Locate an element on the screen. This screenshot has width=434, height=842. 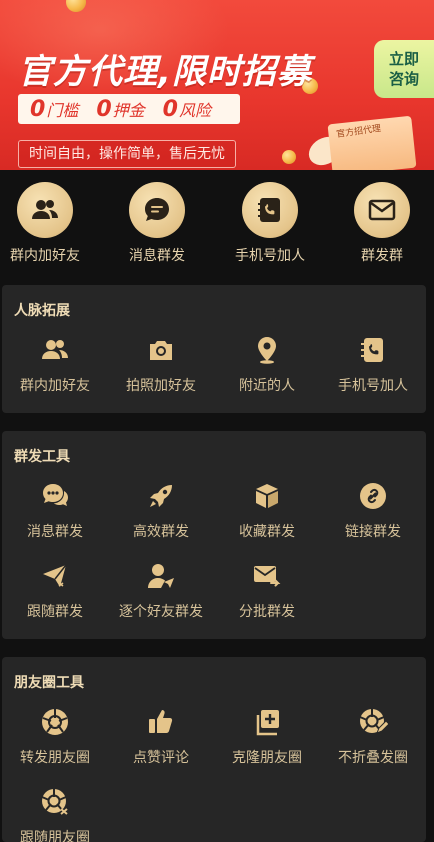
network-item-group-add: 群内加好友 is located at coordinates (55, 365).